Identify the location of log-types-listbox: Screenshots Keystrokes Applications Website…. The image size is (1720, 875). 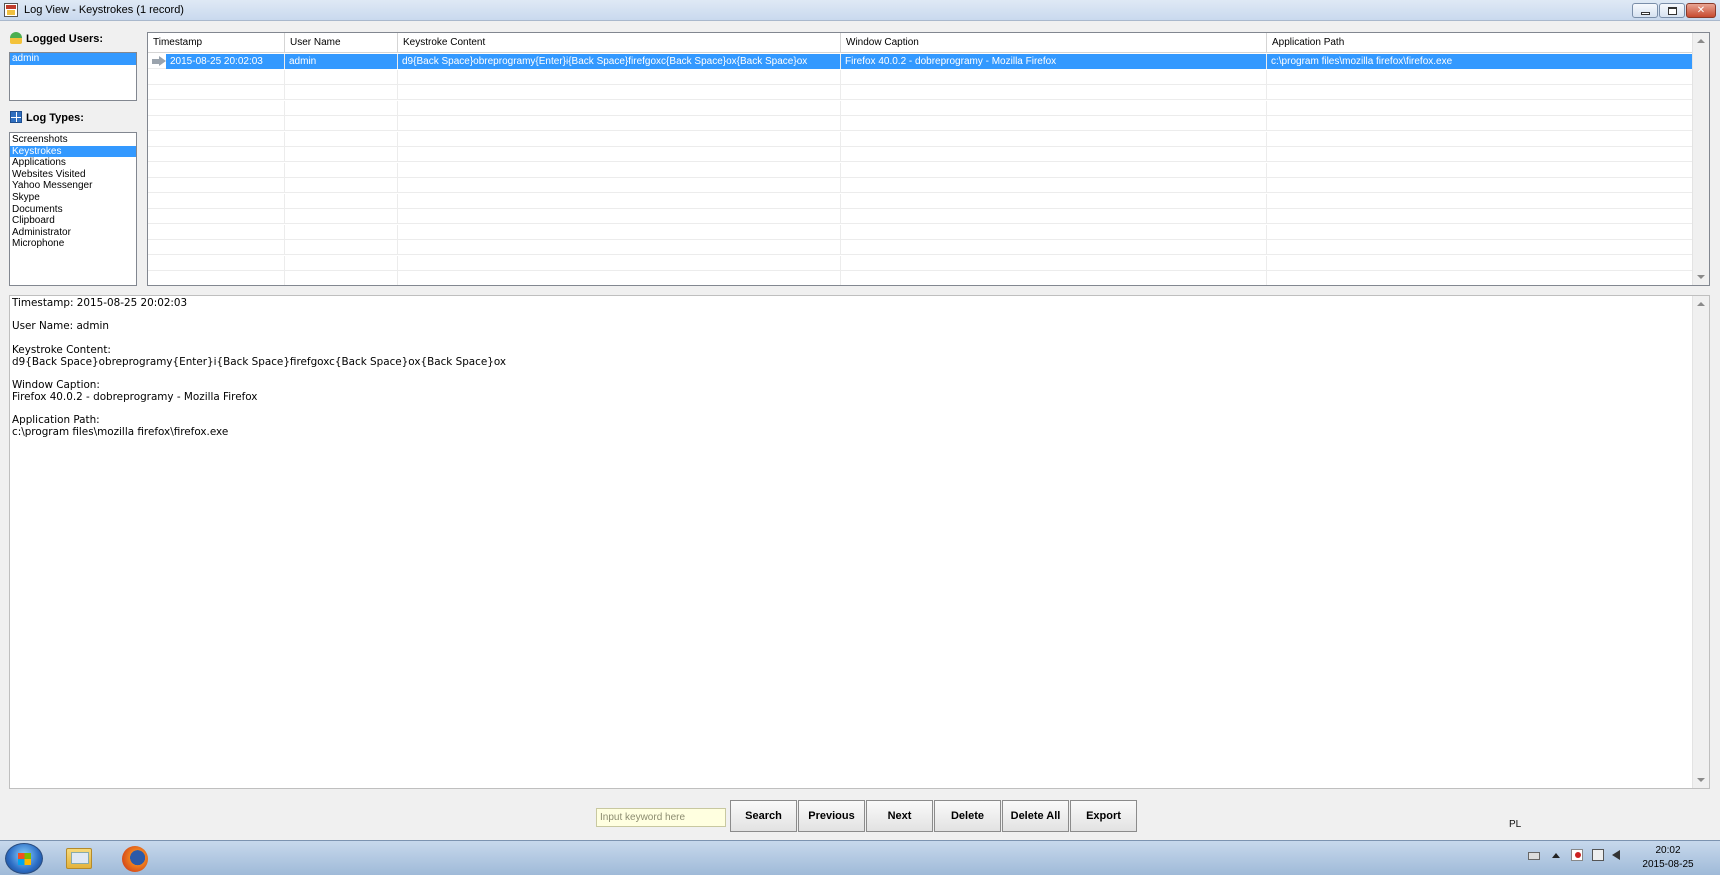
(73, 209).